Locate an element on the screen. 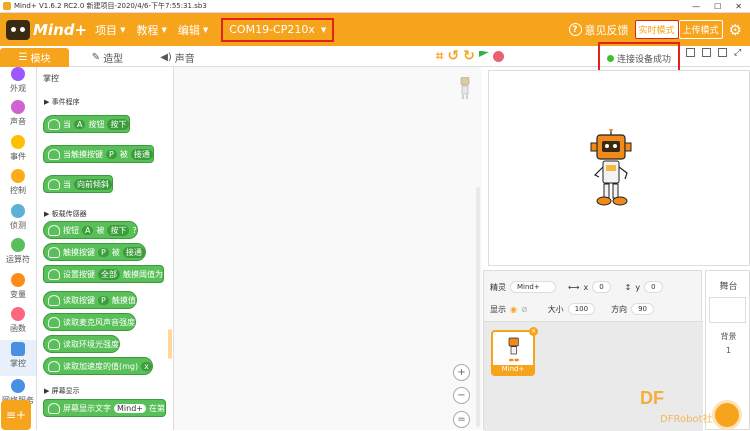 Image resolution: width=750 pixels, height=431 pixels. size-input: 100 is located at coordinates (581, 309).